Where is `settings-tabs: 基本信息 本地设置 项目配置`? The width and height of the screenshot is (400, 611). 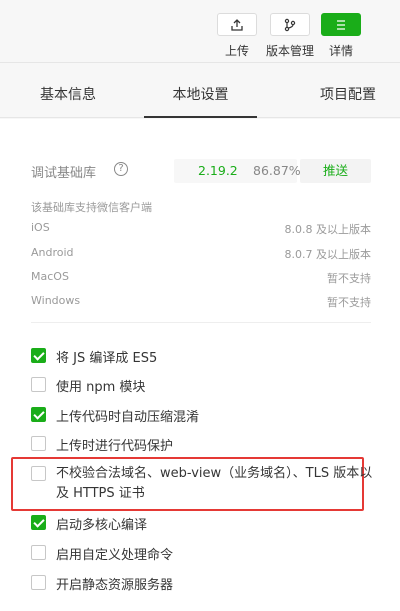 settings-tabs: 基本信息 本地设置 项目配置 is located at coordinates (200, 91).